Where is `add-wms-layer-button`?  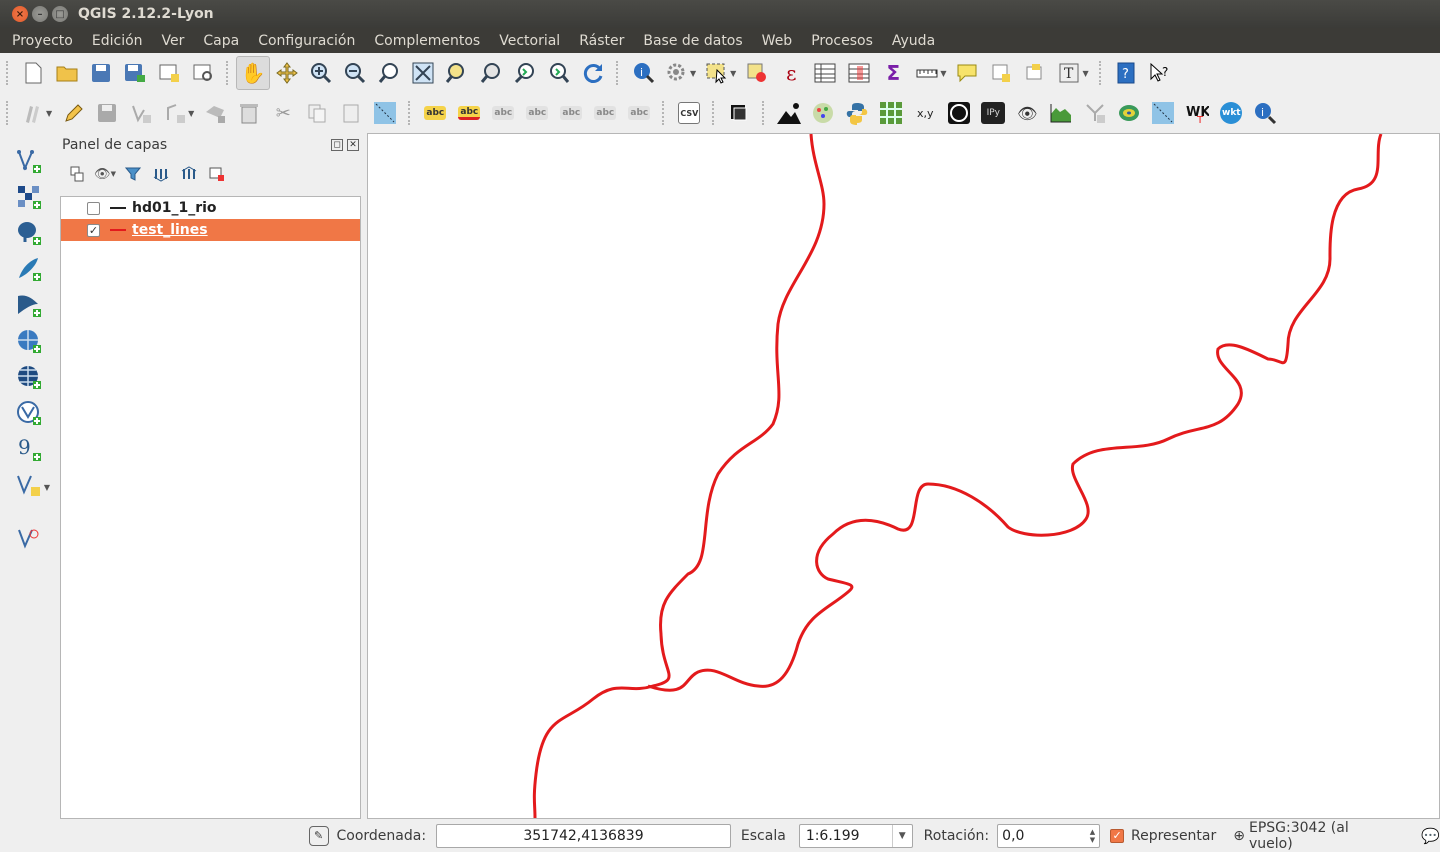
add-wms-layer-button is located at coordinates (29, 341).